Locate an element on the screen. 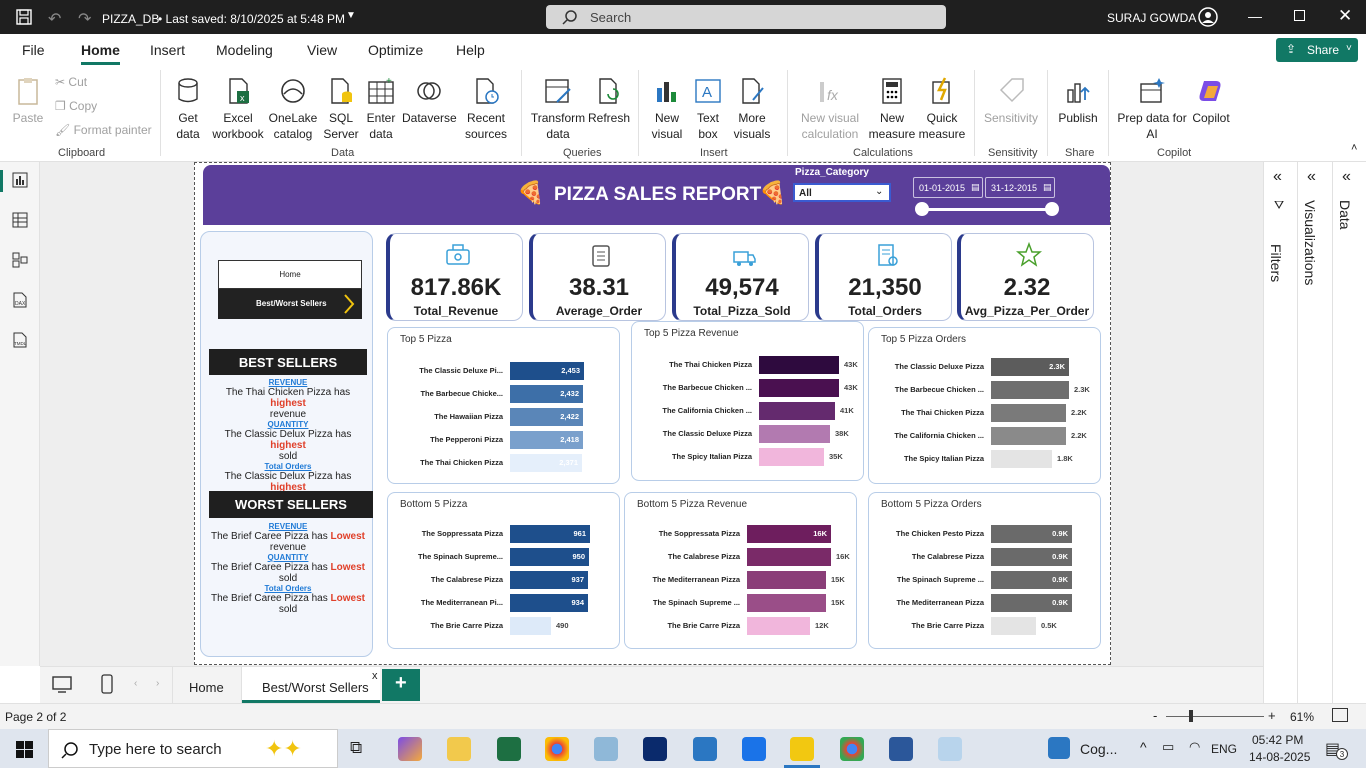  tmdl-view-icon: TMDL is located at coordinates (20, 340).